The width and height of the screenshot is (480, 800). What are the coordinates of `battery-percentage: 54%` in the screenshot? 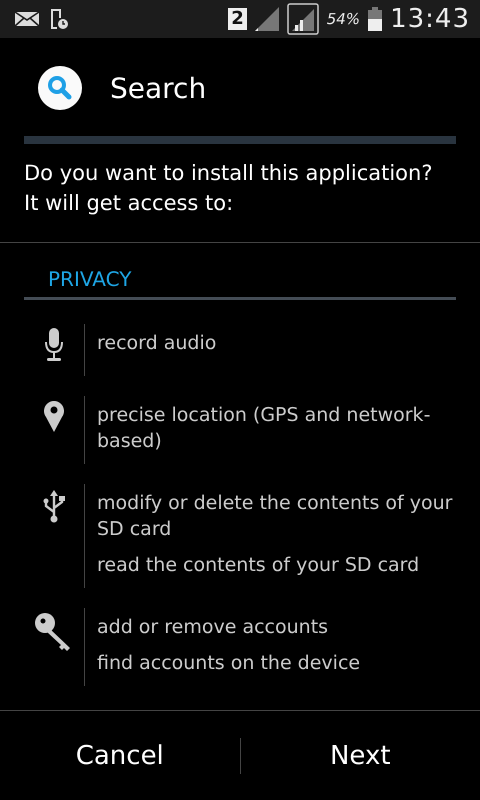 It's located at (343, 19).